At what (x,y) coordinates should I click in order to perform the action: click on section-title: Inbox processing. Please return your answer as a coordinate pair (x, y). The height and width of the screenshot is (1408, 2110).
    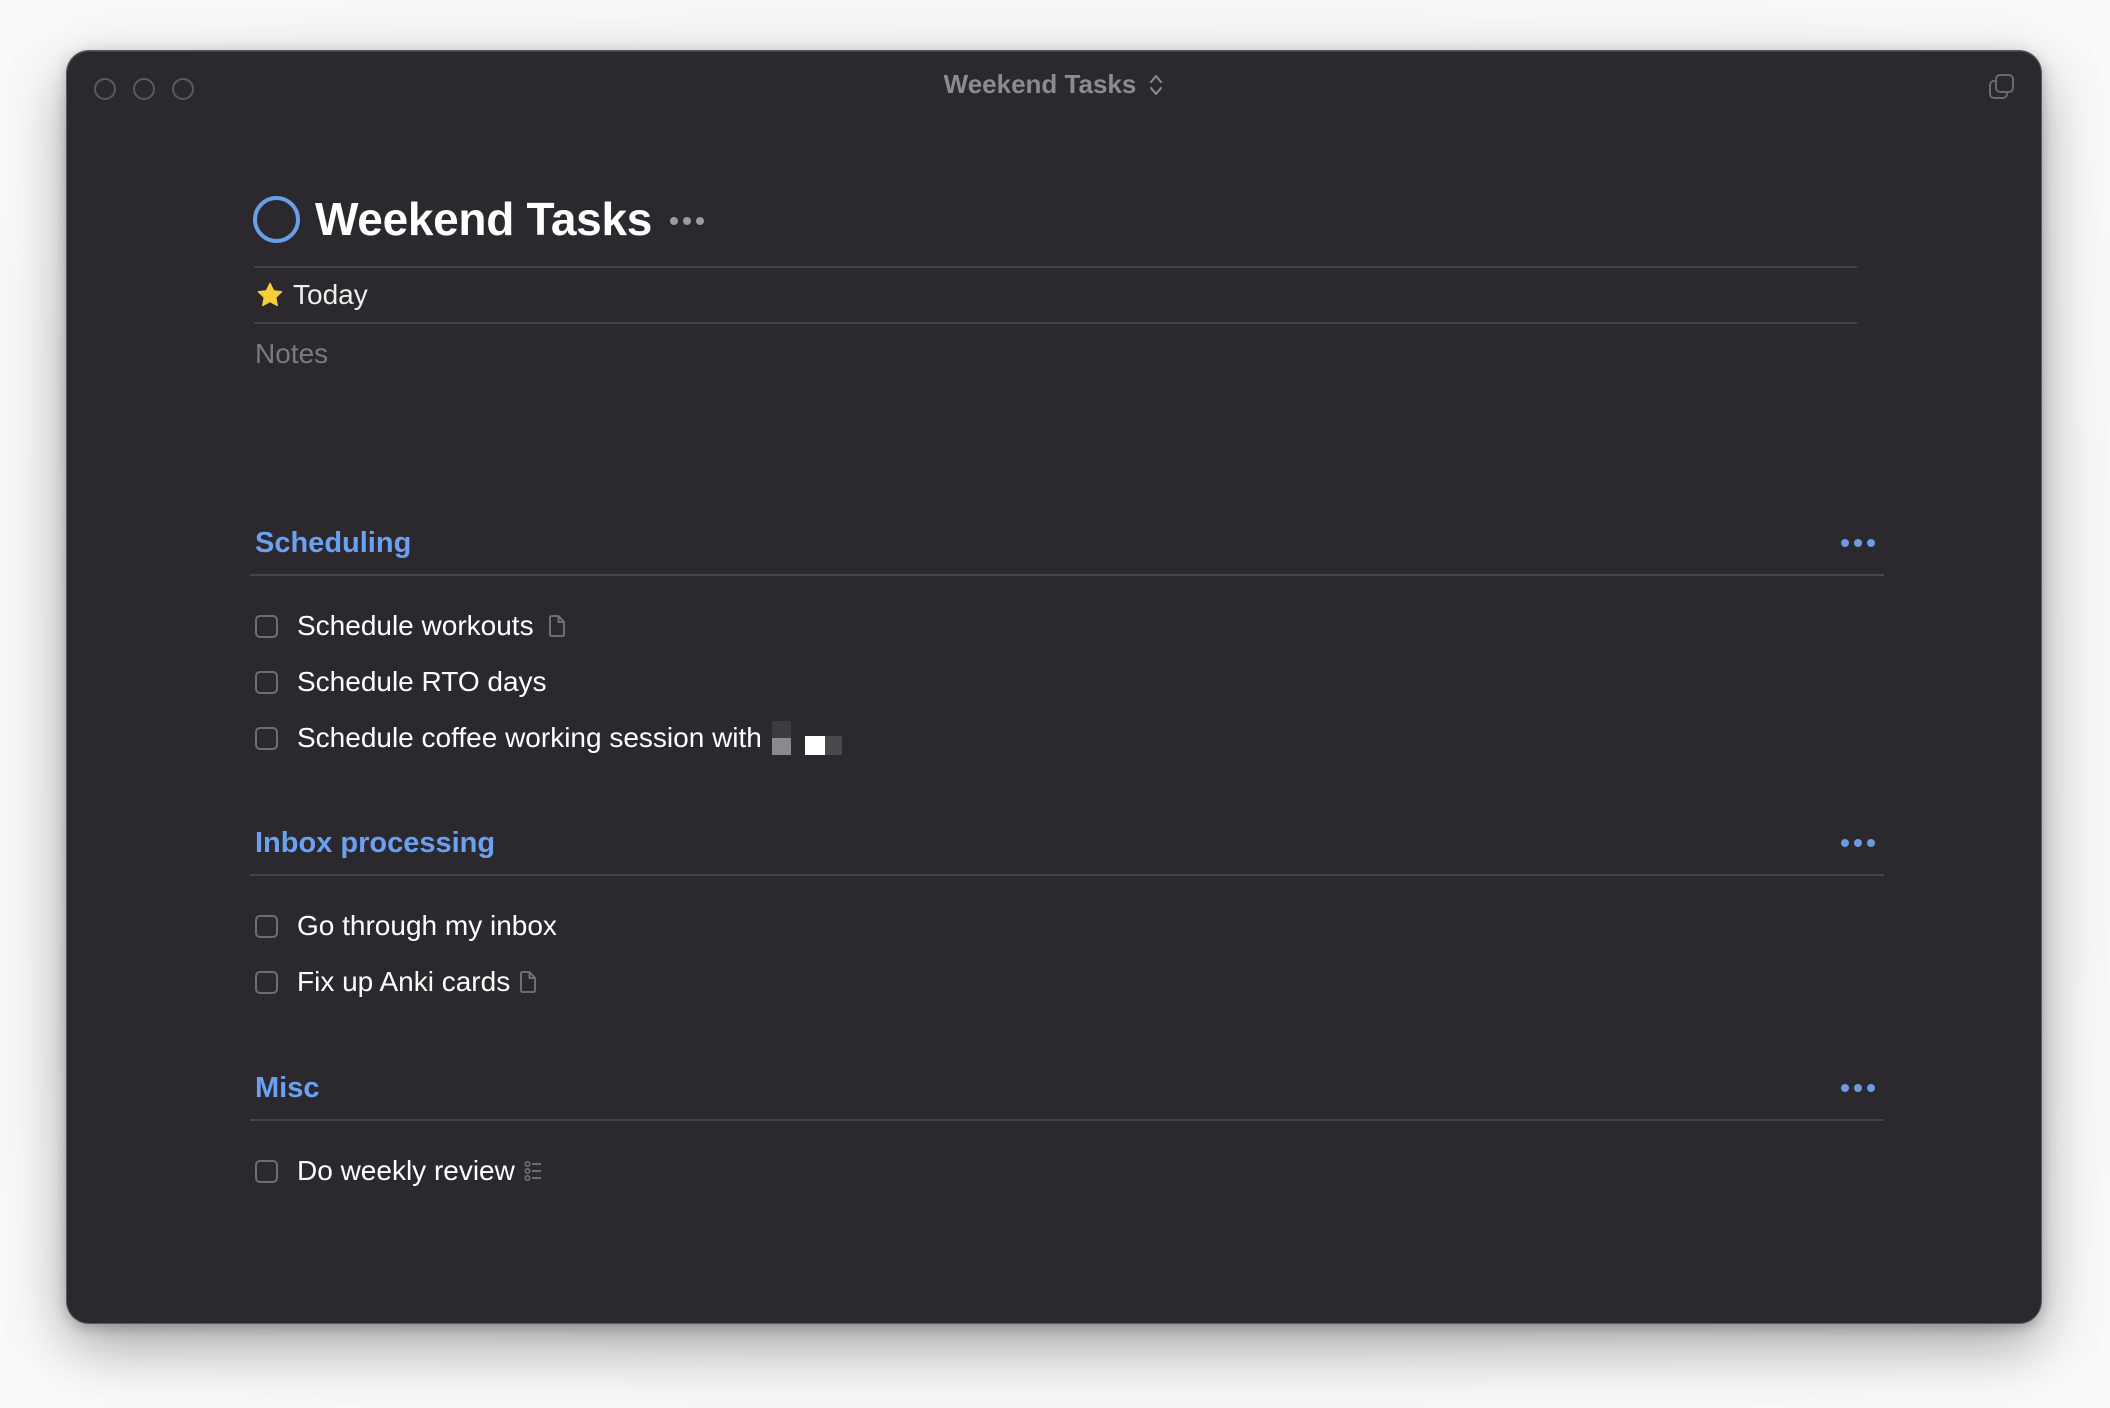
    Looking at the image, I should click on (375, 843).